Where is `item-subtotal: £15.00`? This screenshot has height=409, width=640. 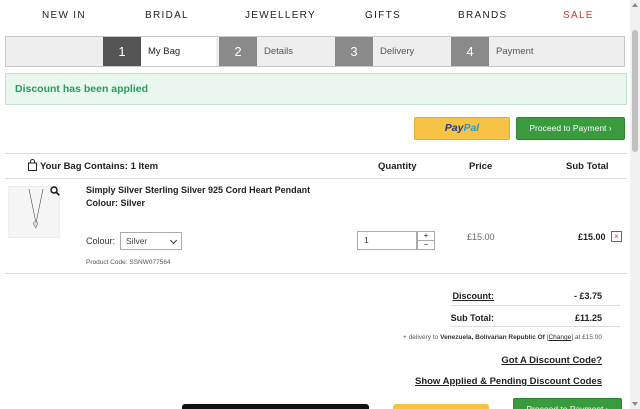 item-subtotal: £15.00 is located at coordinates (592, 237).